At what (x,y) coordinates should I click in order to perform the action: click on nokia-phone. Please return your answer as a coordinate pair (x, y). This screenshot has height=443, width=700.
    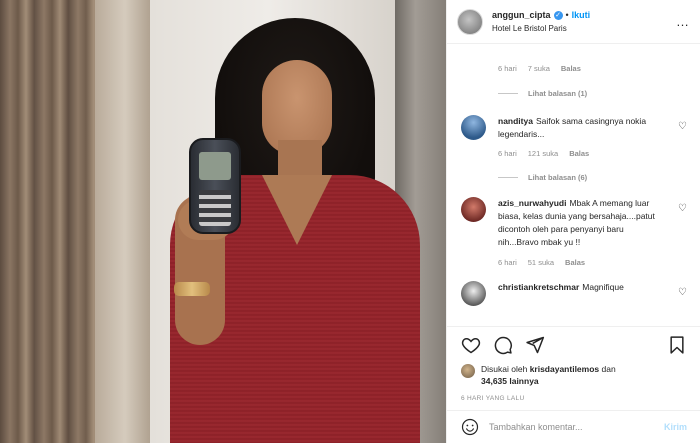
    Looking at the image, I should click on (215, 186).